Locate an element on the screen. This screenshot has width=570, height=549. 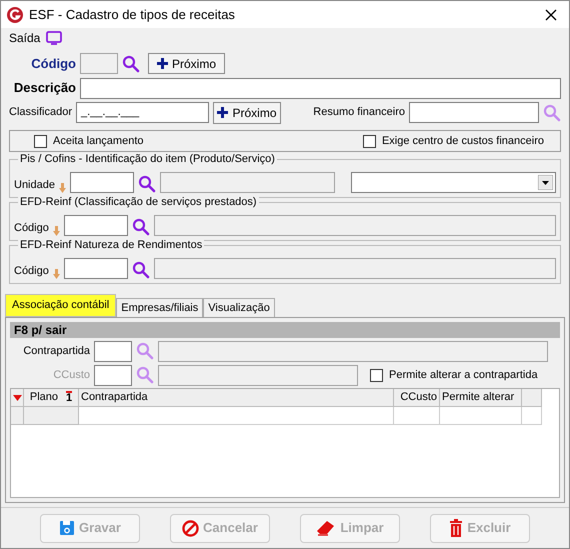
checkbox-label: Aceita lançamento is located at coordinates (98, 141).